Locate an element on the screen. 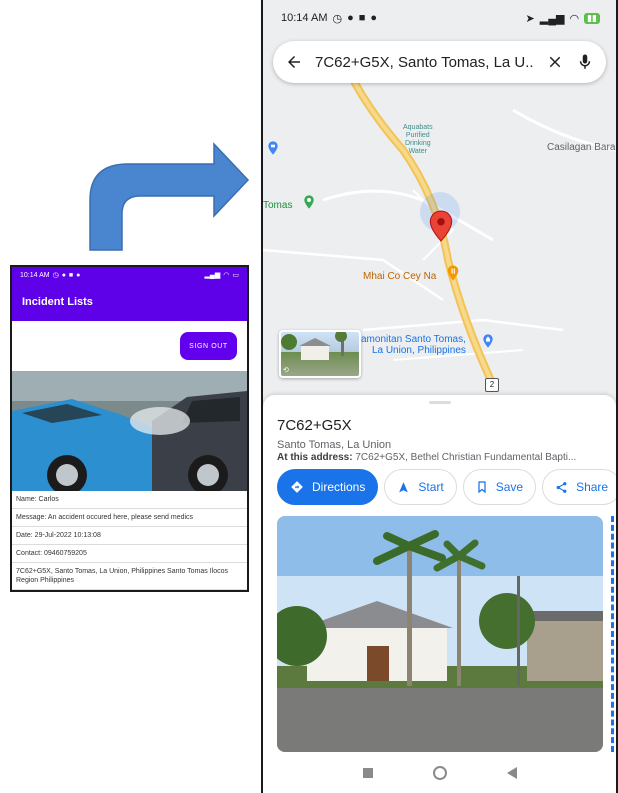  save-label: Save is located at coordinates (509, 487).